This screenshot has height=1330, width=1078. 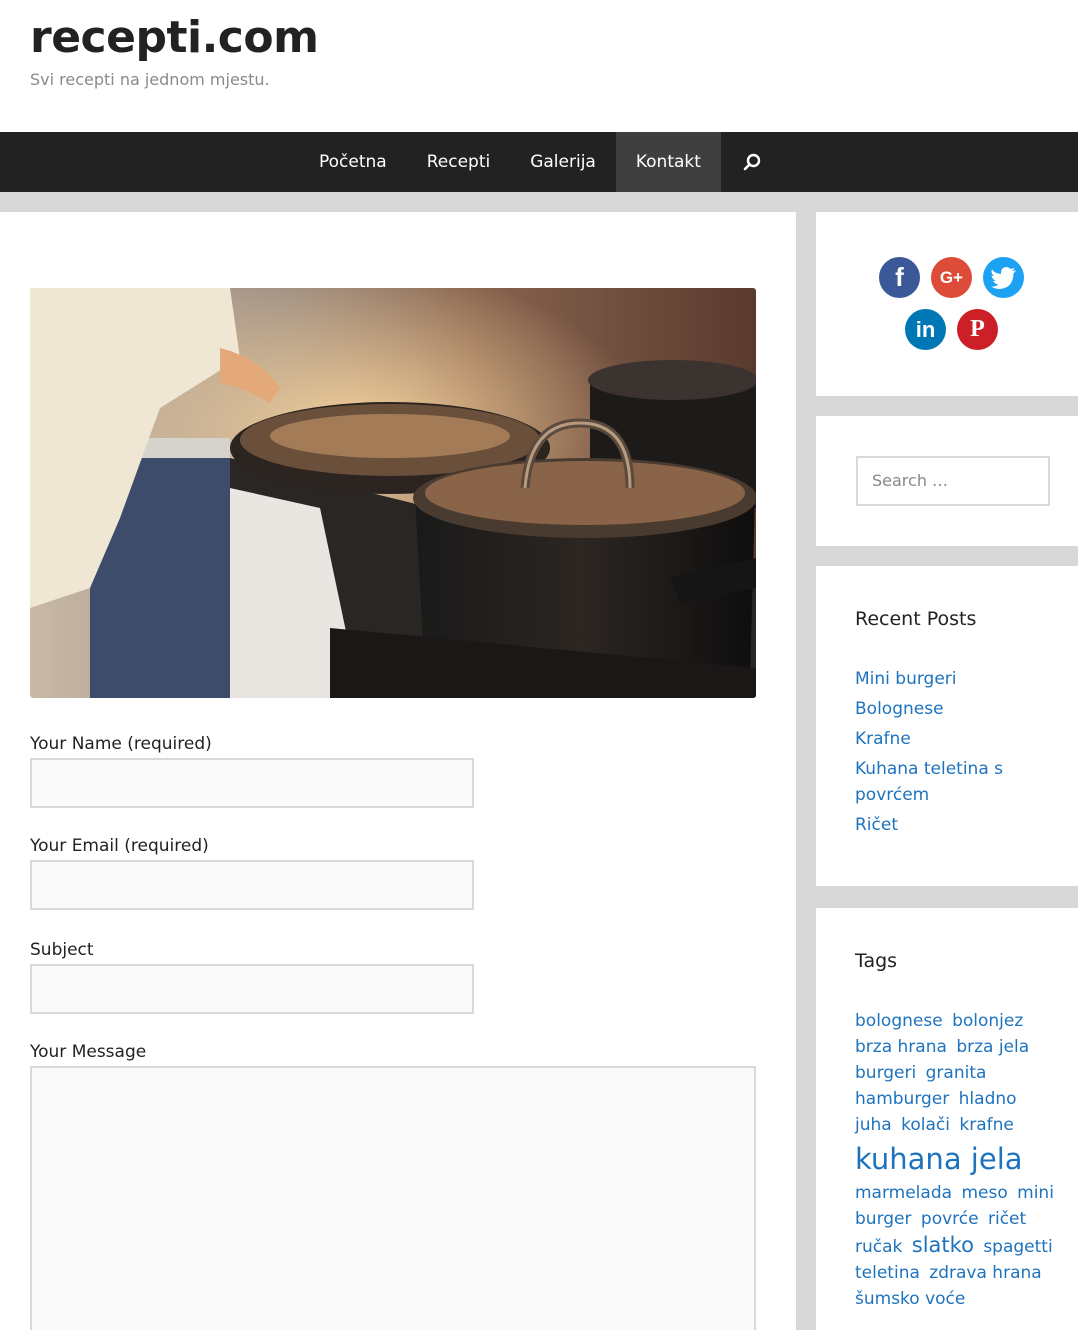 What do you see at coordinates (119, 846) in the screenshot?
I see `email-label: Your Email (required)` at bounding box center [119, 846].